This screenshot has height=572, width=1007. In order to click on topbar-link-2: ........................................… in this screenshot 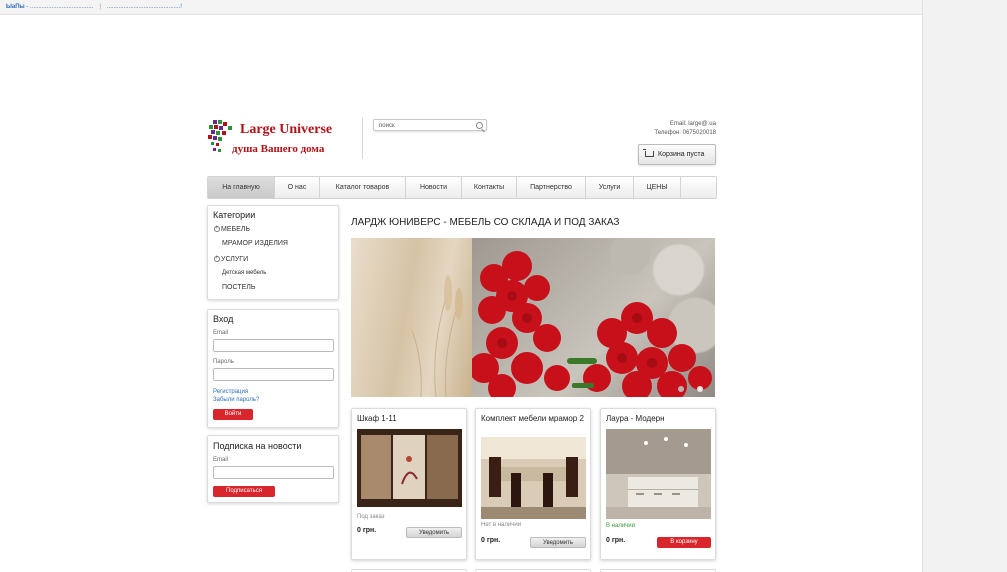, I will do `click(144, 7)`.